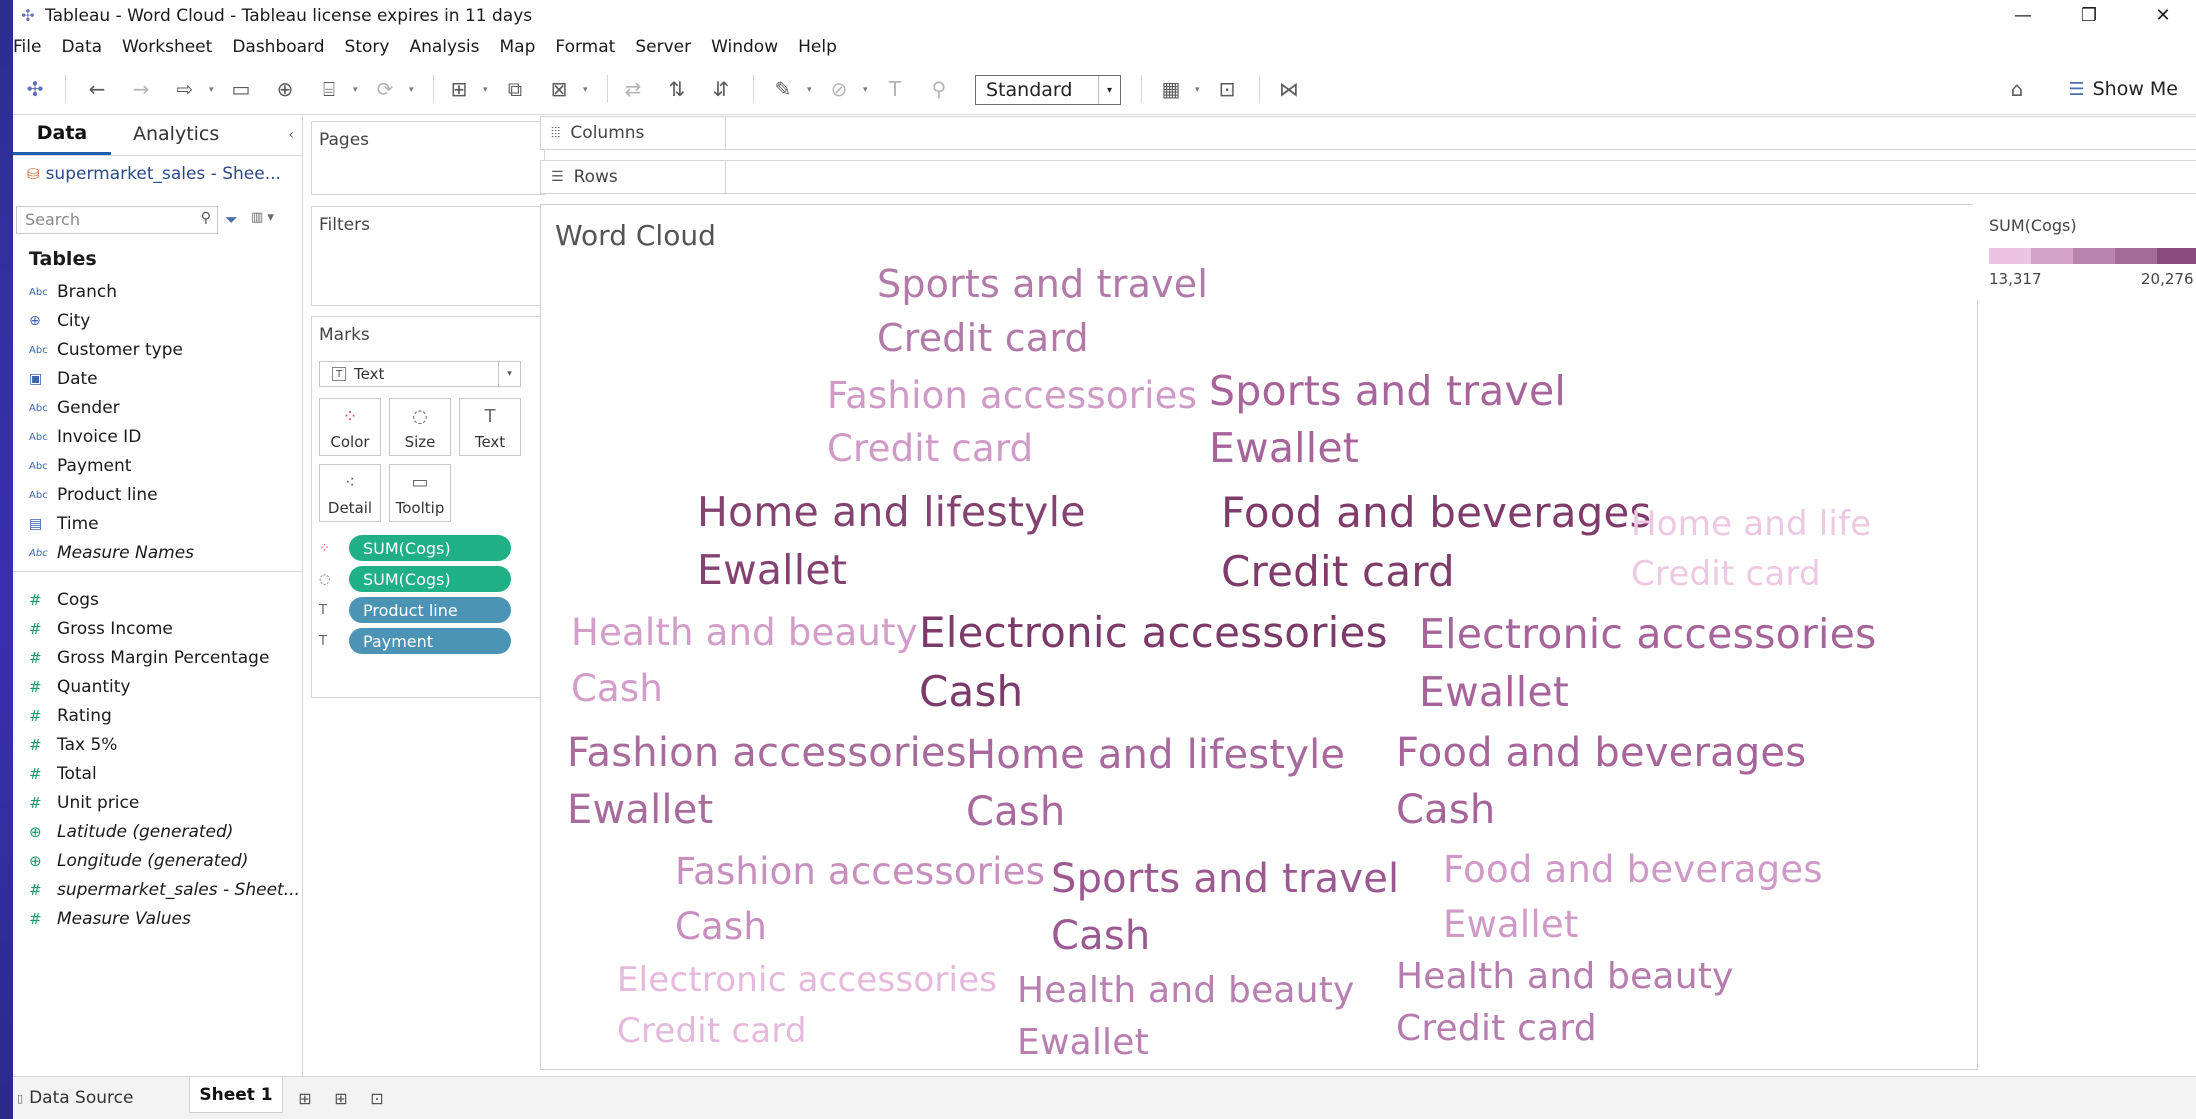 The image size is (2196, 1119). What do you see at coordinates (895, 89) in the screenshot?
I see `show-mark-labels-icon: T` at bounding box center [895, 89].